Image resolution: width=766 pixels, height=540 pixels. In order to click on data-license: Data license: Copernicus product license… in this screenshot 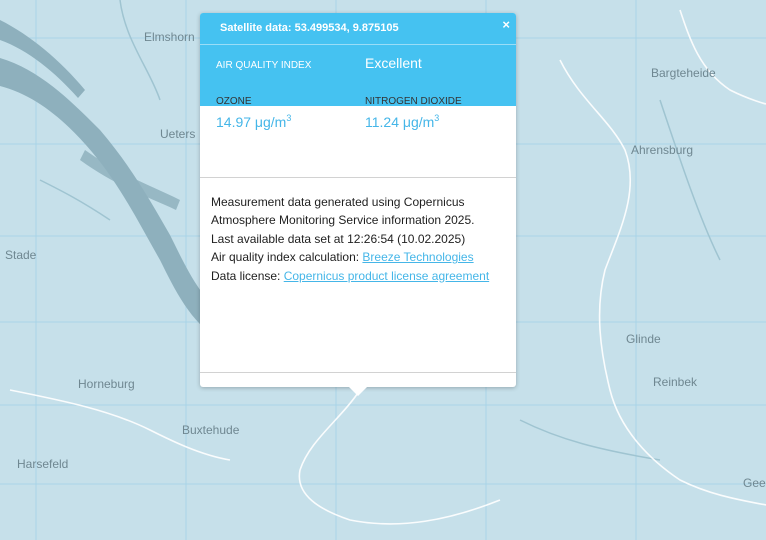, I will do `click(350, 275)`.